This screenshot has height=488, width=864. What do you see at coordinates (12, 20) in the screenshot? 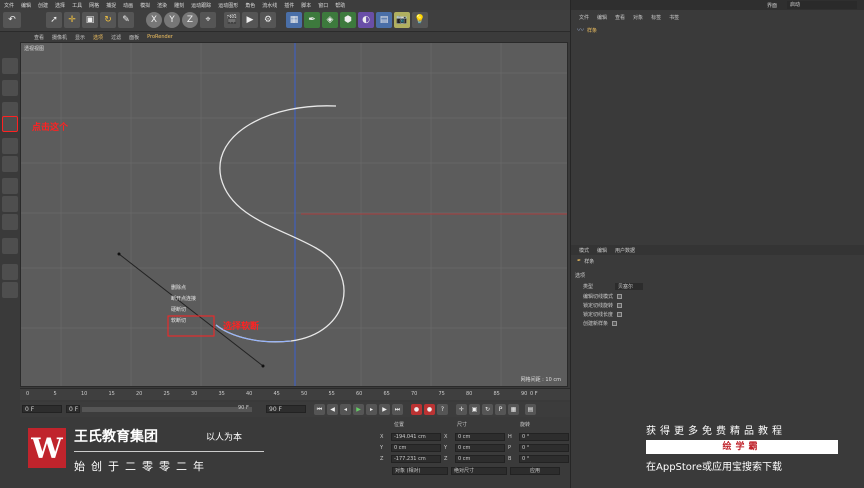
I see `undo-icon: ↶` at bounding box center [12, 20].